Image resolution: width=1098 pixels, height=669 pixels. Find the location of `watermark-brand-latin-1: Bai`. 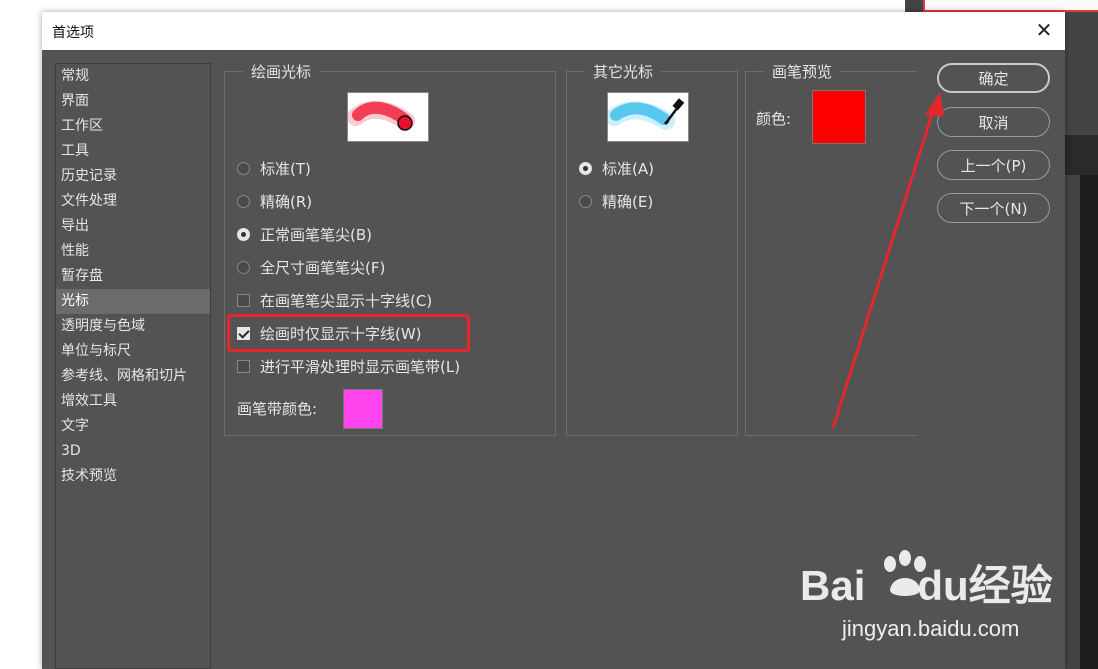

watermark-brand-latin-1: Bai is located at coordinates (833, 585).